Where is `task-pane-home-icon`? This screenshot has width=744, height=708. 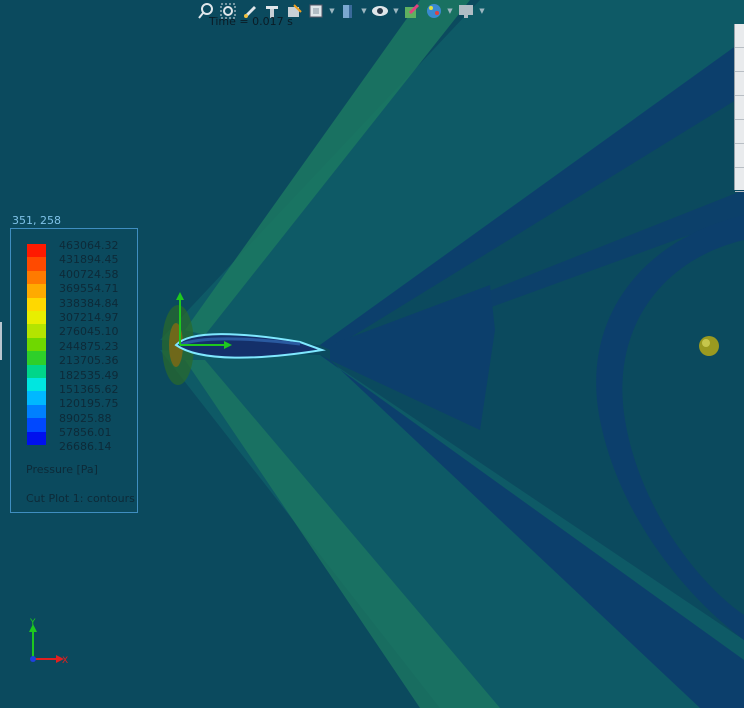 task-pane-home-icon is located at coordinates (739, 37).